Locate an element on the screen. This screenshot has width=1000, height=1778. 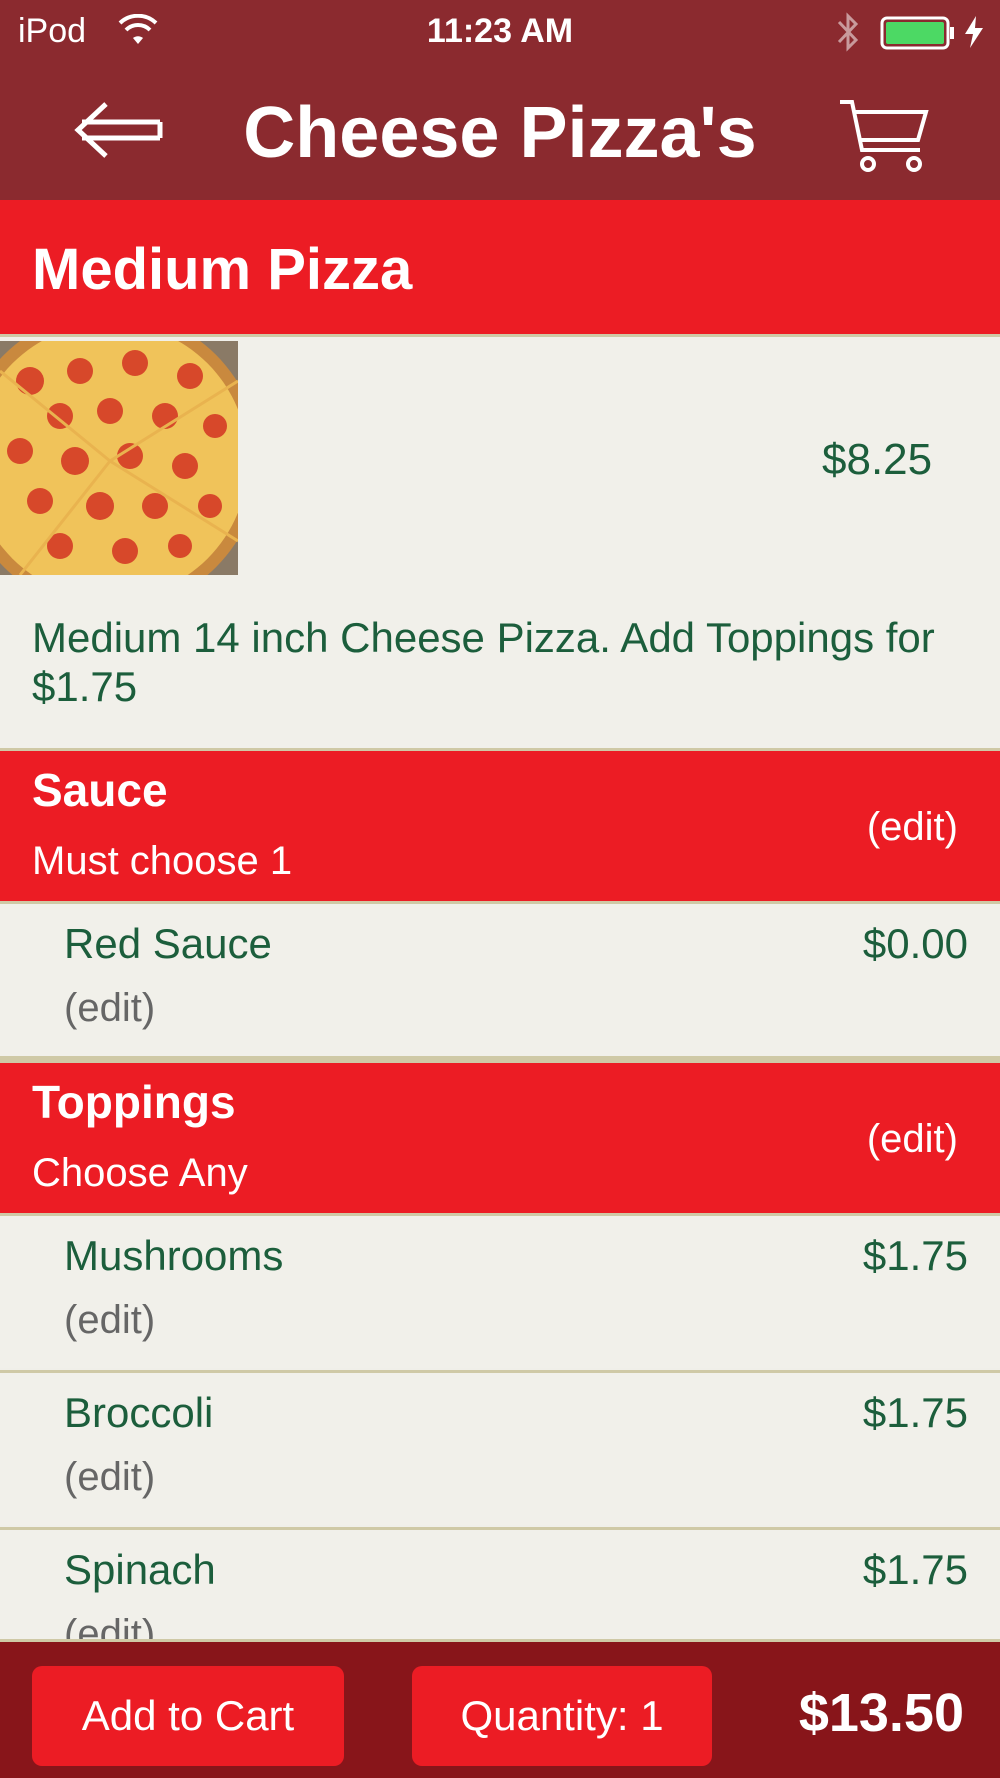
option-label: Spinach is located at coordinates (140, 1569).